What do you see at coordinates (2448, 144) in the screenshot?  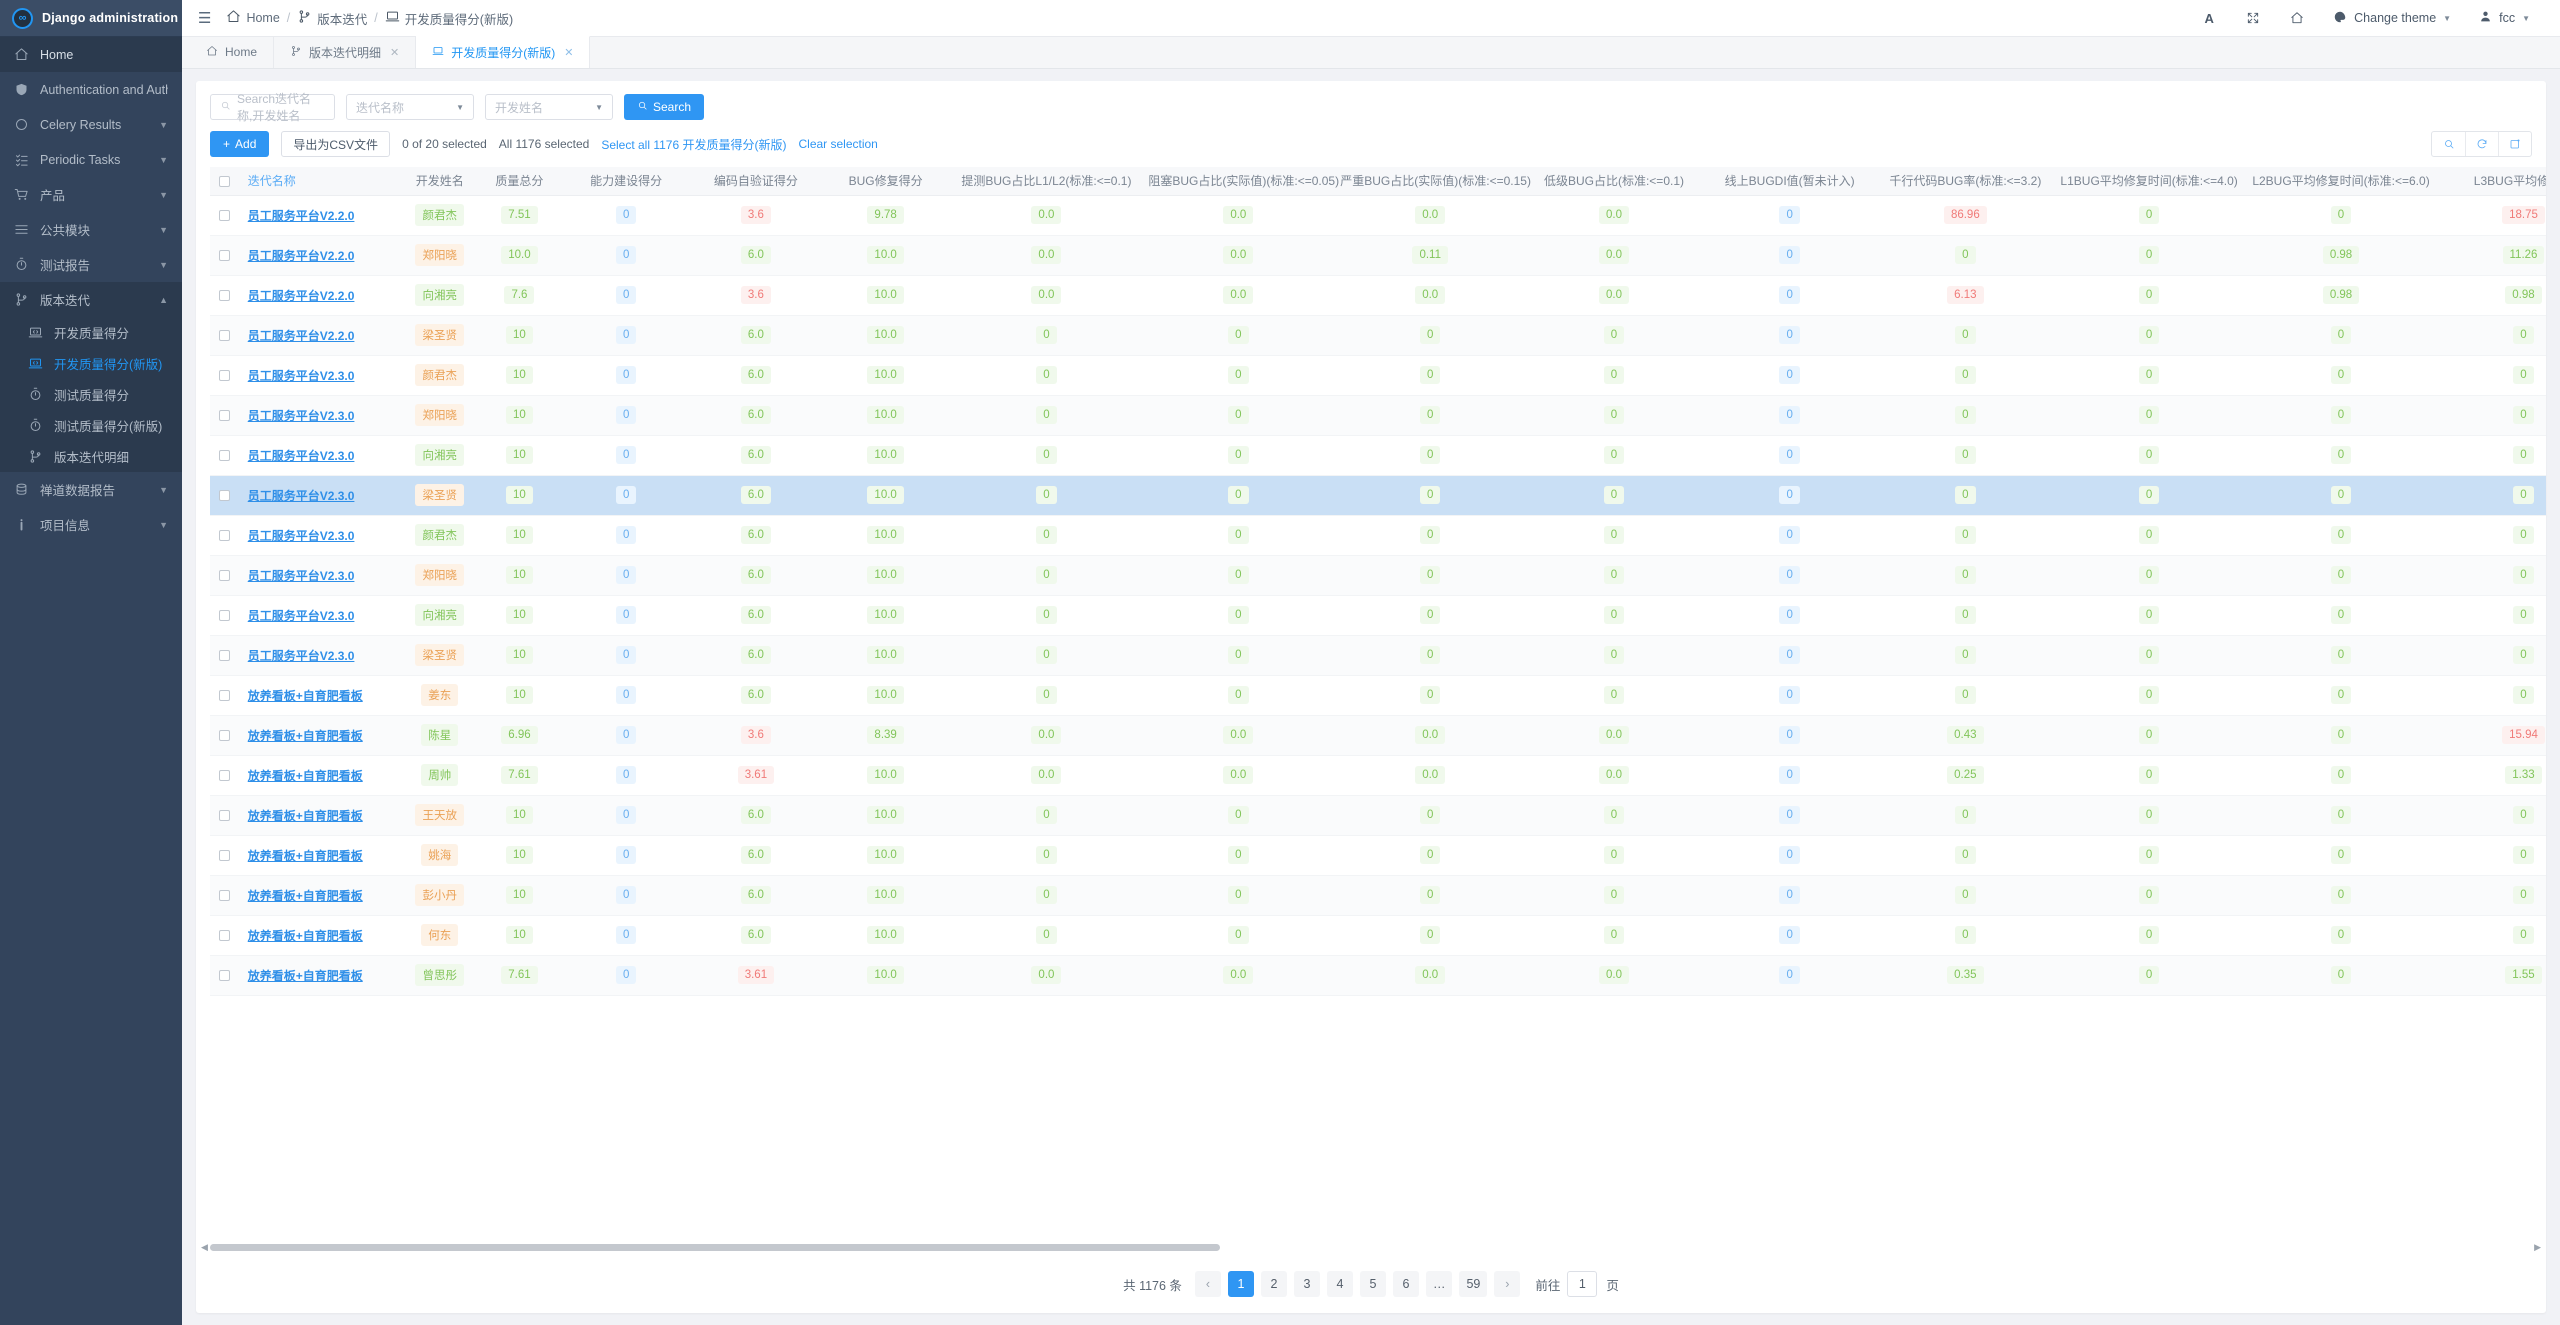 I see `search-toggle-icon` at bounding box center [2448, 144].